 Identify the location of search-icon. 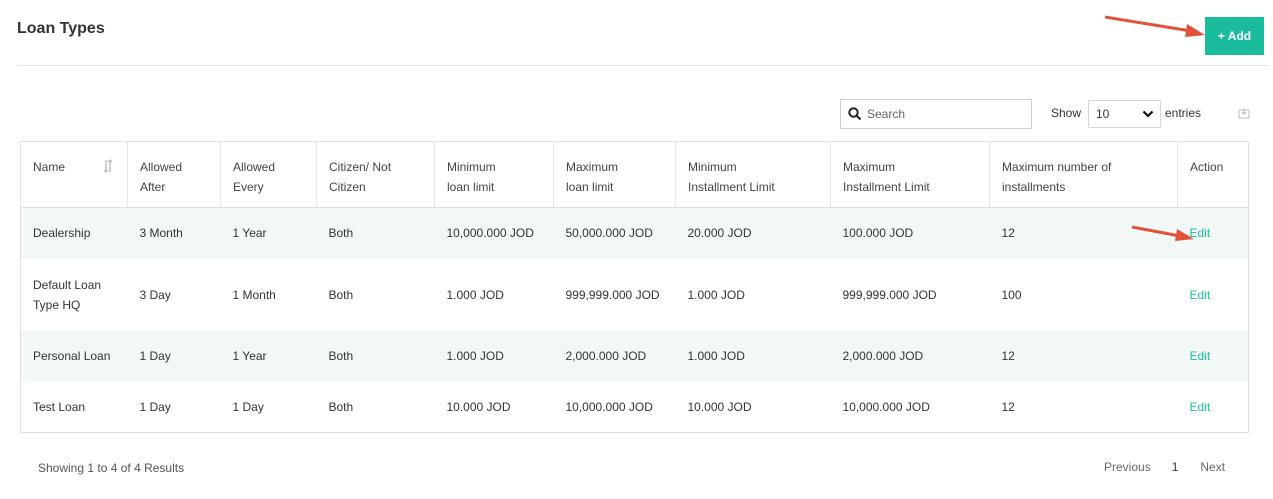
(855, 114).